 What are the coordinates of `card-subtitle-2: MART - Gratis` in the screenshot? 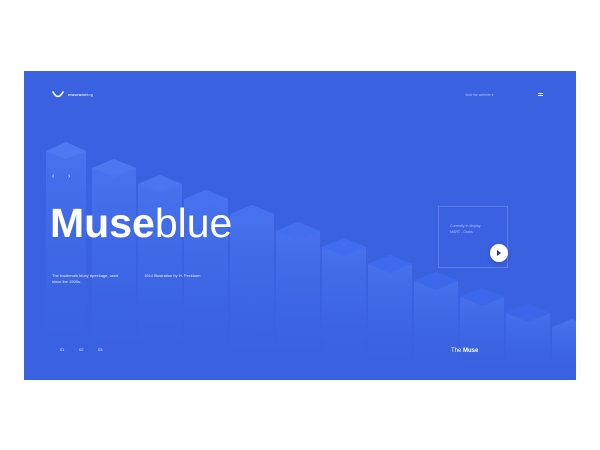 It's located at (461, 232).